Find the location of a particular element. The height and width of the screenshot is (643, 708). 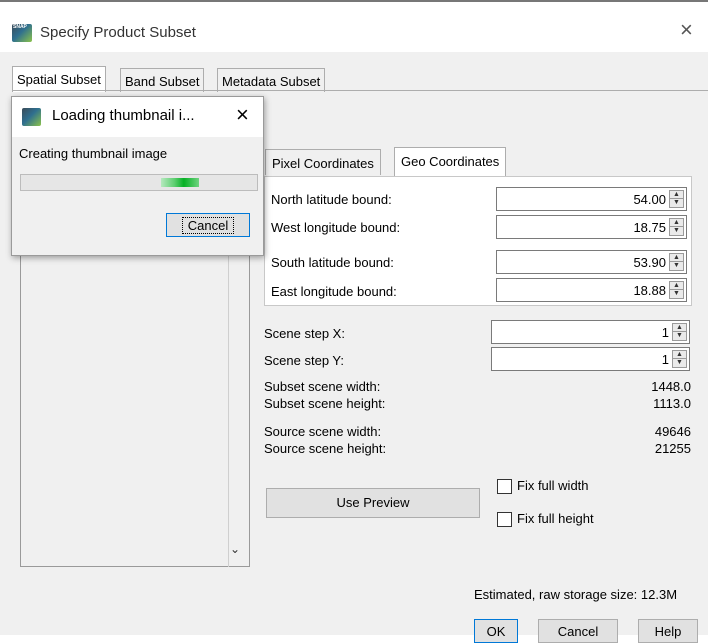

south-latitude-spinner: 53.90 ▲ ▼ is located at coordinates (591, 262).